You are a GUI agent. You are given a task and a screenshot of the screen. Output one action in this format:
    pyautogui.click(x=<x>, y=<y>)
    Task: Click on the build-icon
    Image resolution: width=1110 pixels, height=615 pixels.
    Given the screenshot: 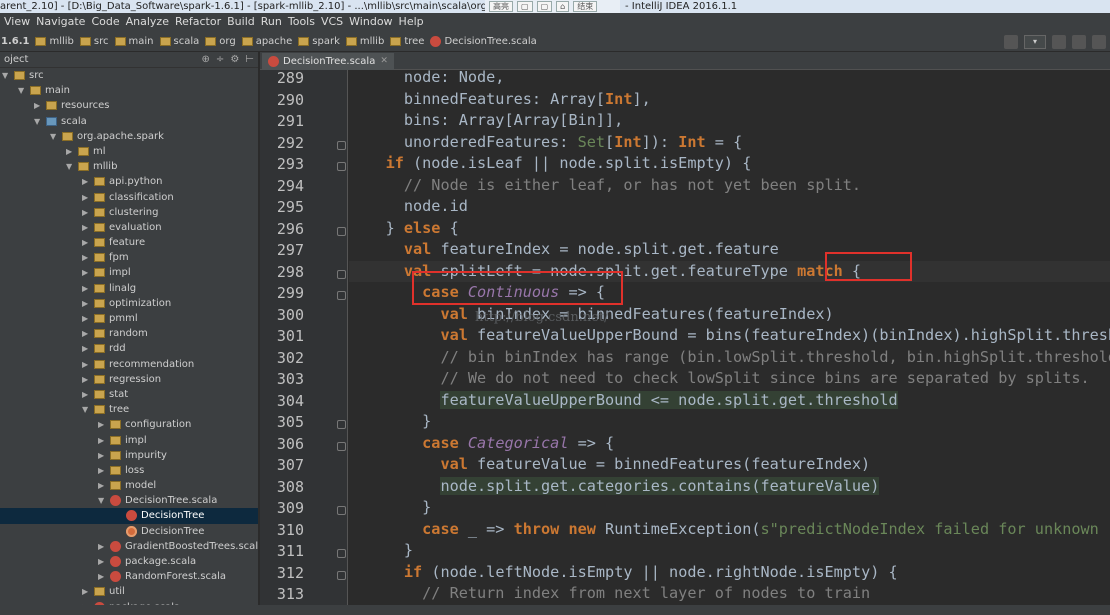 What is the action you would take?
    pyautogui.click(x=1011, y=41)
    